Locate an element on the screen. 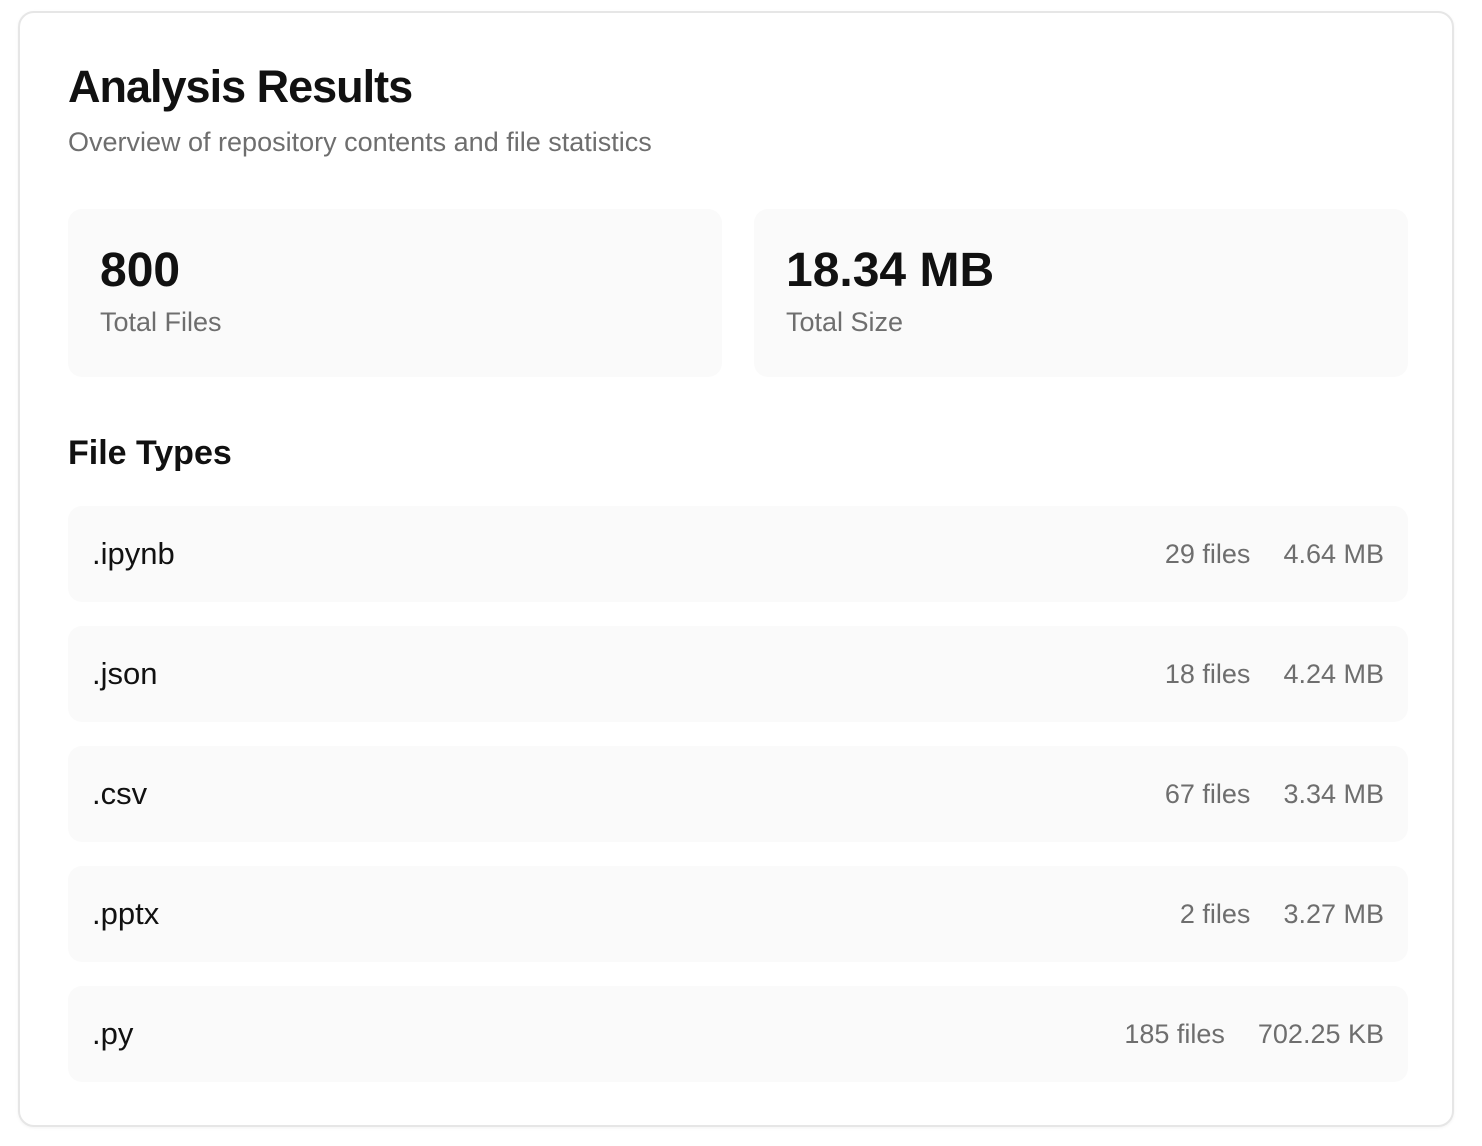 This screenshot has height=1146, width=1482. total-files-label: Total Files is located at coordinates (161, 322).